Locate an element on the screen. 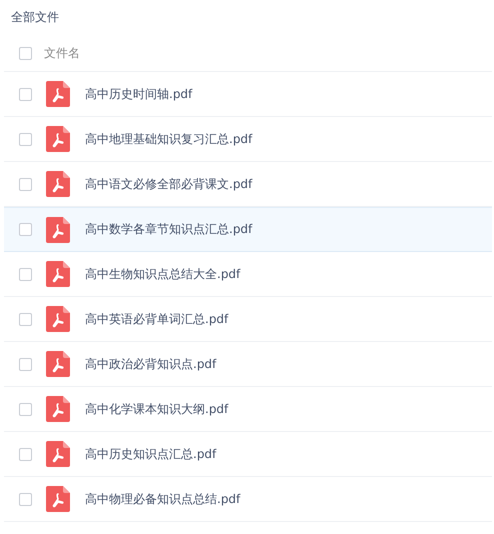 This screenshot has width=494, height=534. file-name: 高中物理必备知识点总结.pdf is located at coordinates (162, 499).